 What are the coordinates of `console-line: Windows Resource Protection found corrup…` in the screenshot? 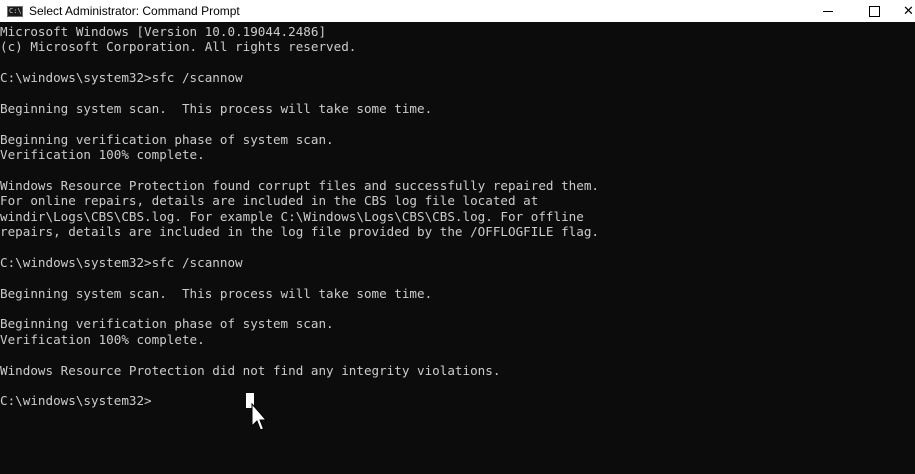 It's located at (299, 185).